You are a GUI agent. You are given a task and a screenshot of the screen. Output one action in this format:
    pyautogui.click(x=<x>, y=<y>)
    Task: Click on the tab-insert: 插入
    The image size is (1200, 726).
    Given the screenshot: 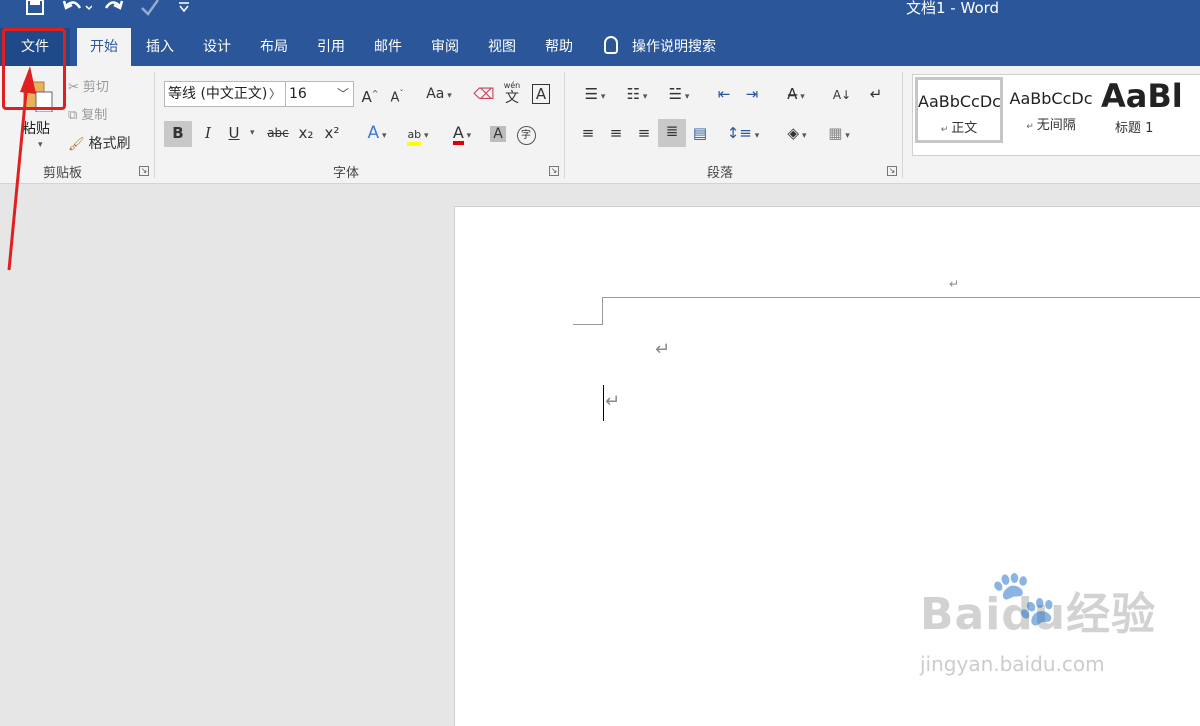 What is the action you would take?
    pyautogui.click(x=160, y=47)
    